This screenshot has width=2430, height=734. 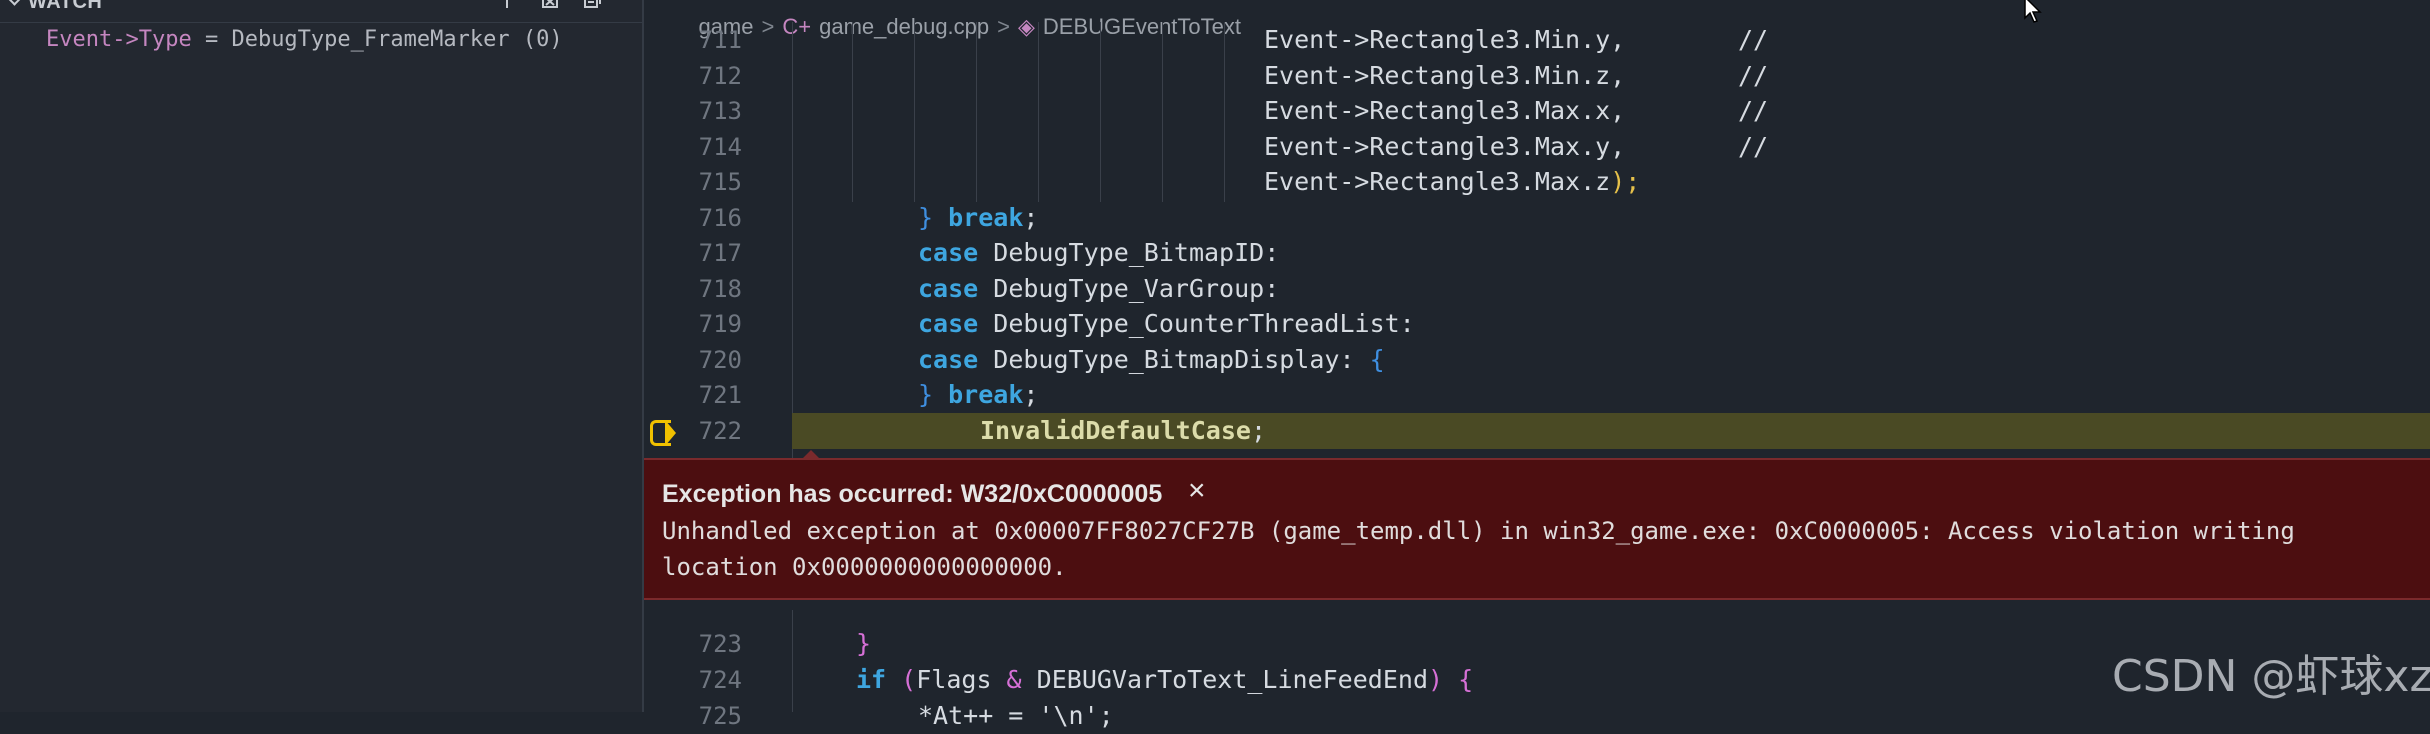 What do you see at coordinates (1537, 360) in the screenshot?
I see `code-line: 720 case DebugType_BitmapDisplay: {` at bounding box center [1537, 360].